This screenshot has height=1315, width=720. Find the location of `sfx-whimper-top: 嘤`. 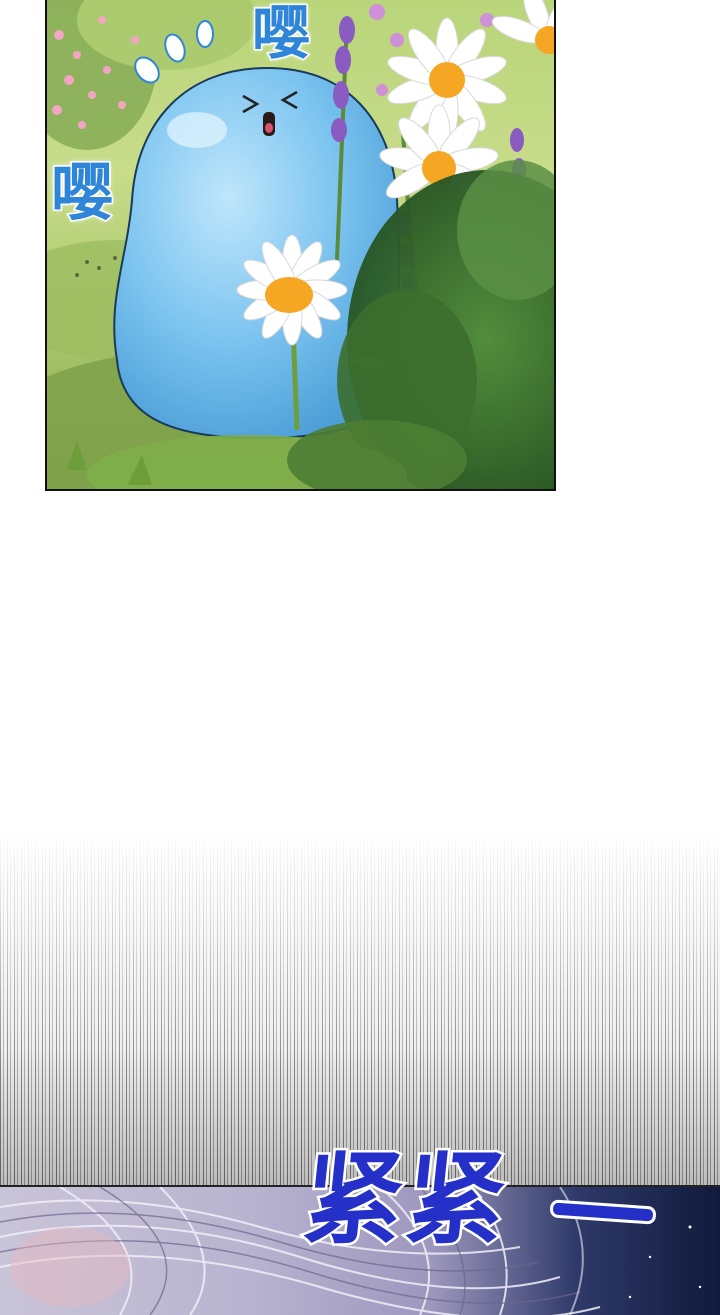

sfx-whimper-top: 嘤 is located at coordinates (280, 34).